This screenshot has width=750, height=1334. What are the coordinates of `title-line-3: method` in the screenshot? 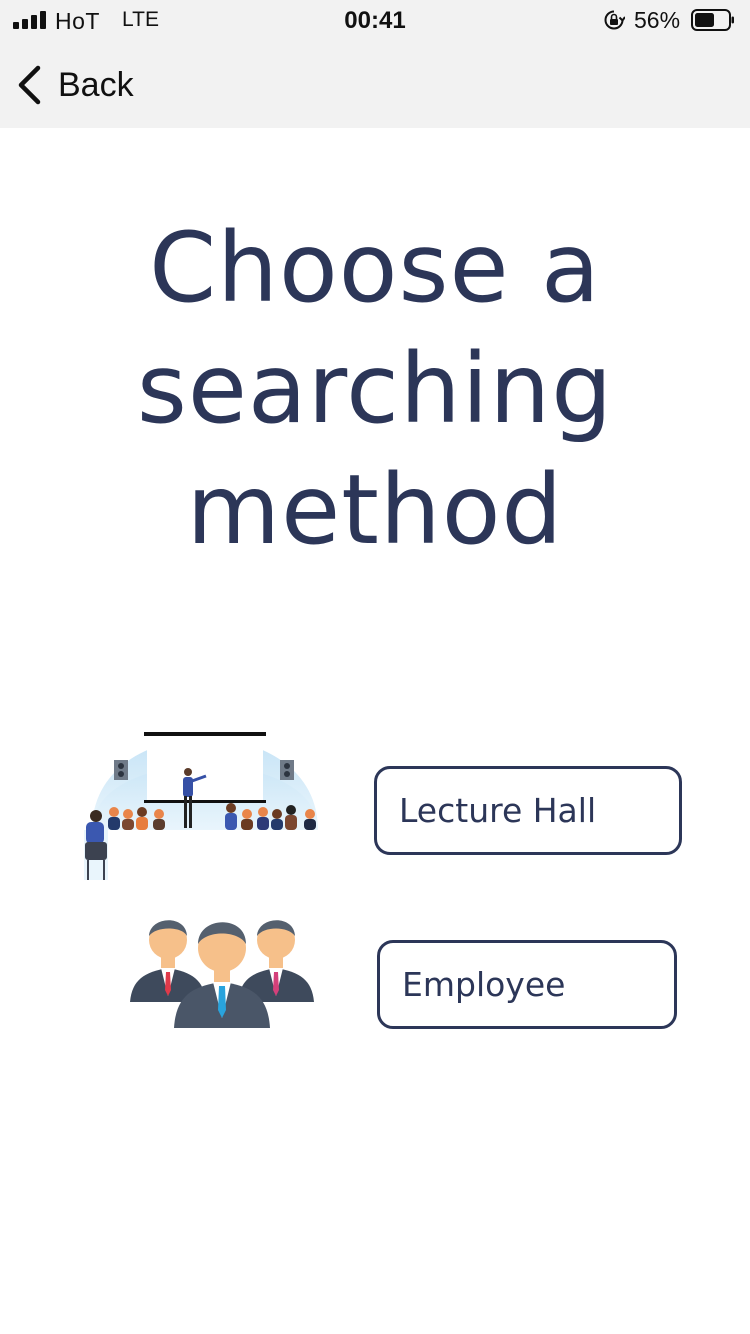 It's located at (375, 510).